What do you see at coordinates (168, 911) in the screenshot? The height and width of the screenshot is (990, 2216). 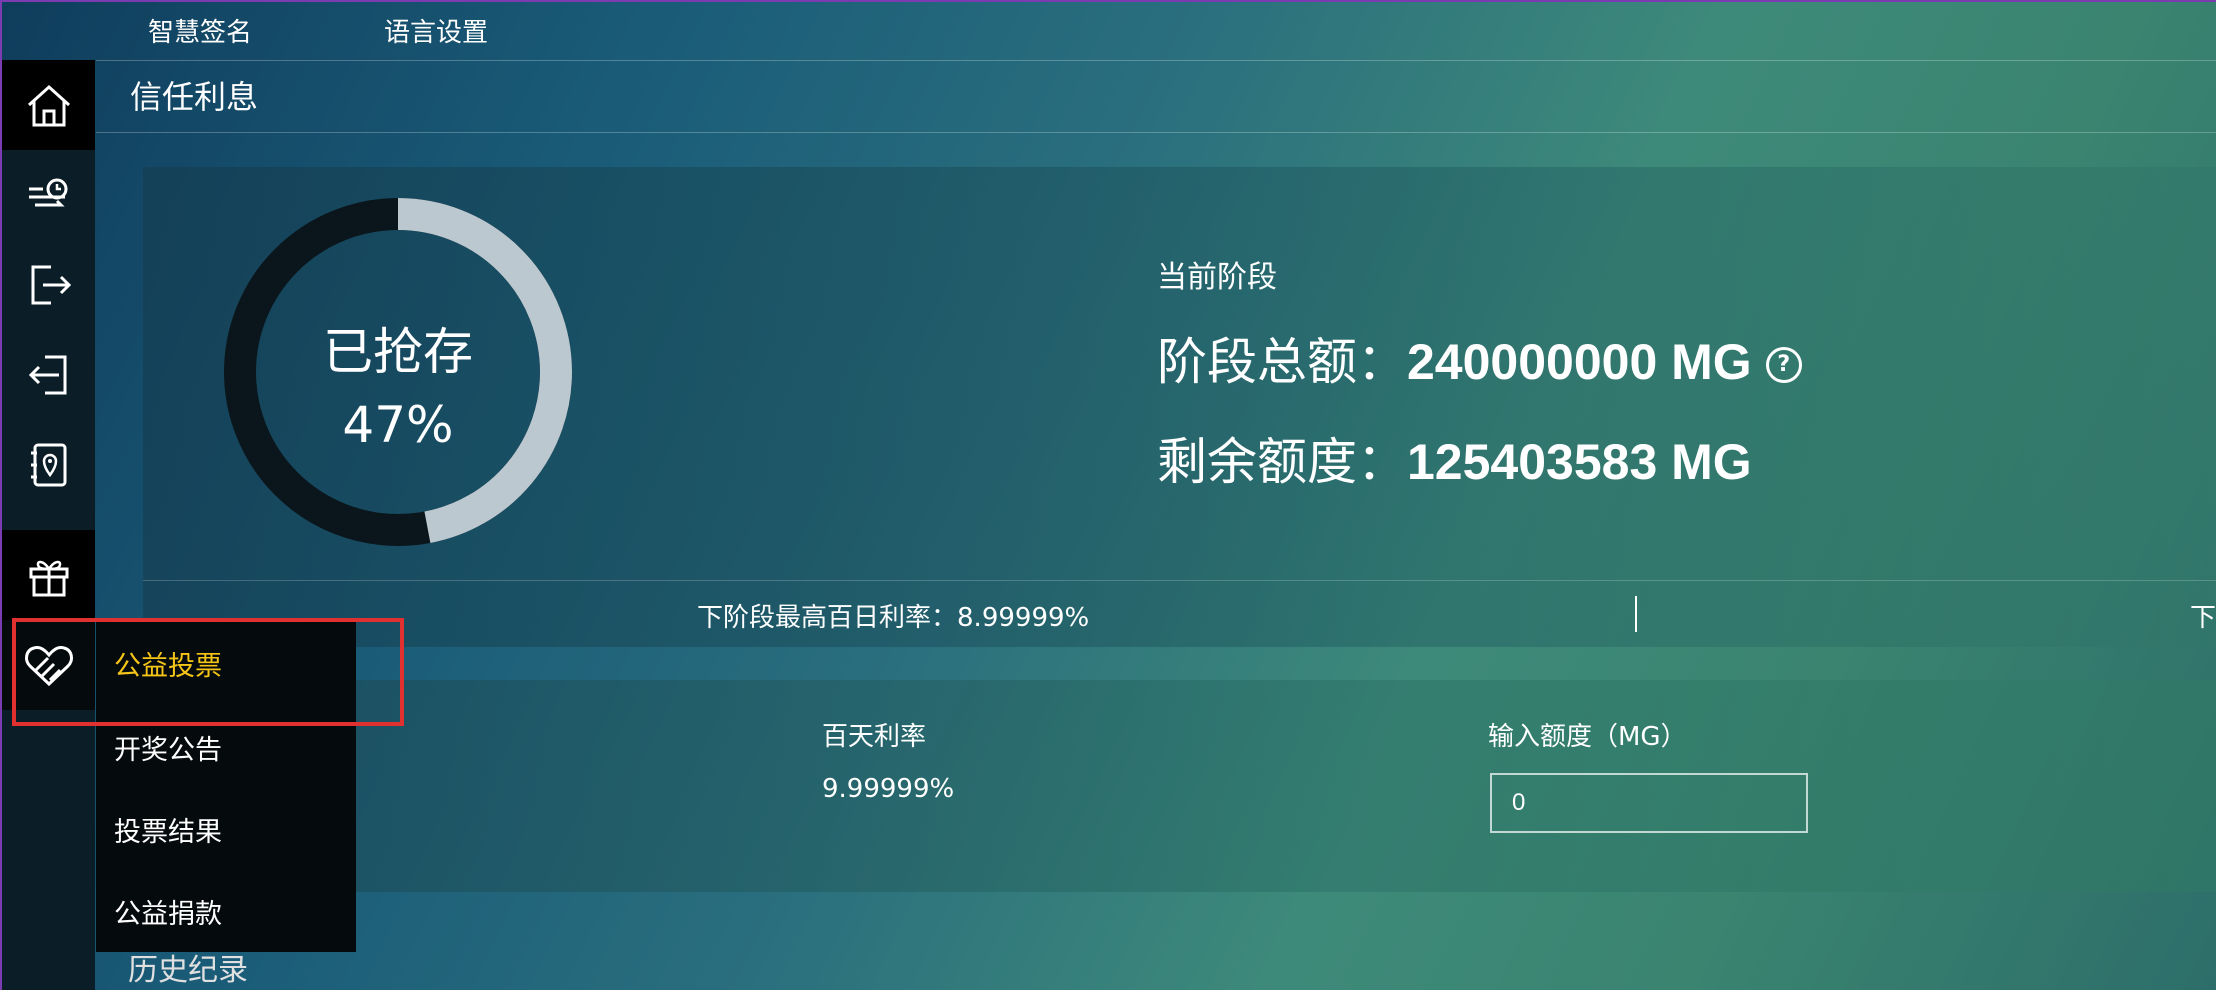 I see `menu-item-charity-donation: 公益捐款` at bounding box center [168, 911].